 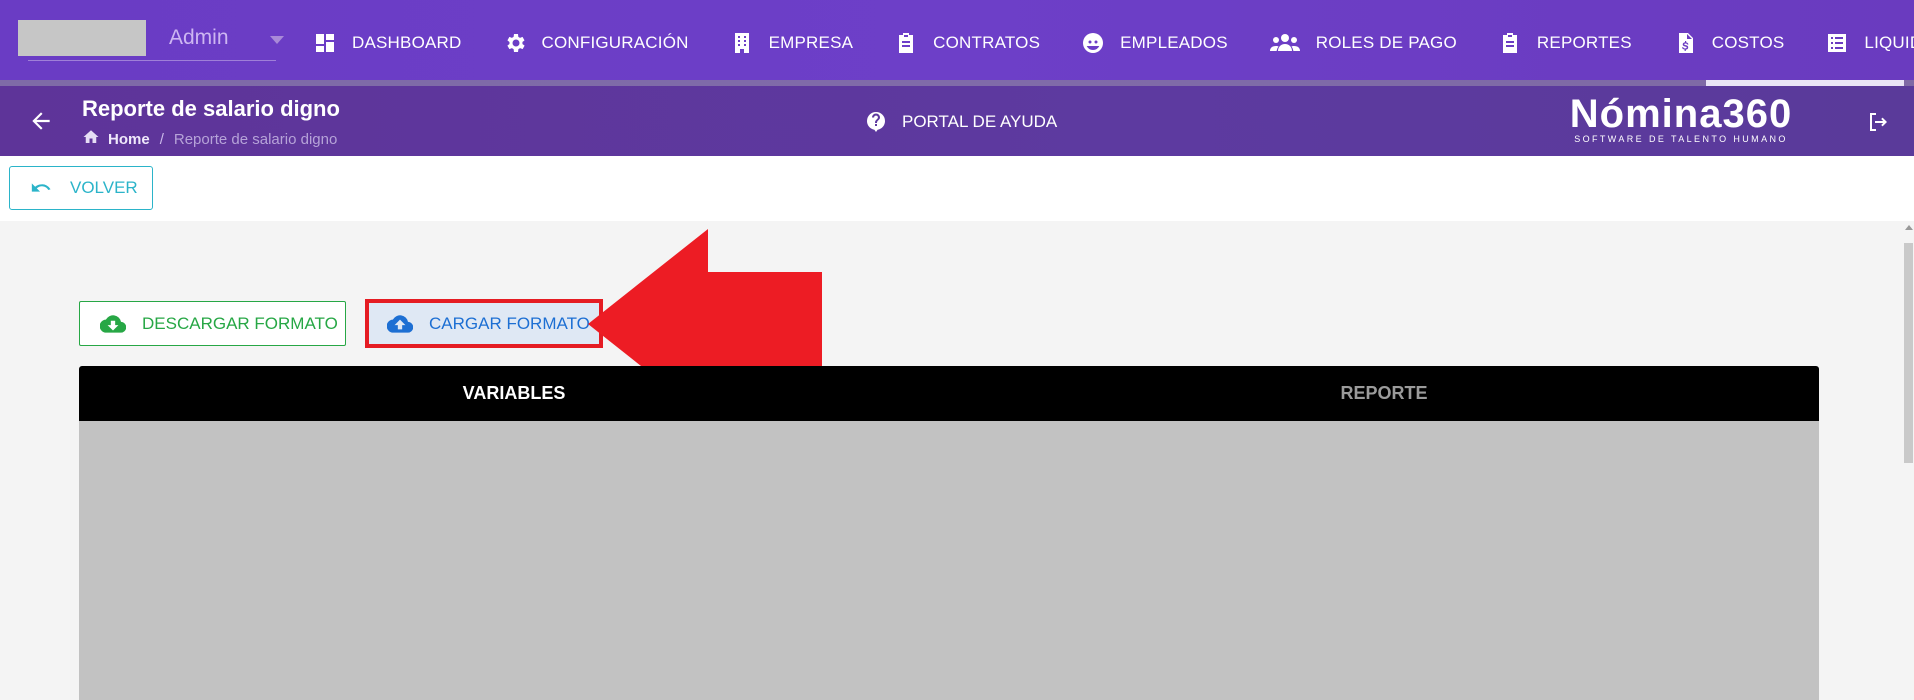 I want to click on brand-logo: Nómina360 SOFTWARE DE TALENTO HUMANO, so click(x=1681, y=120).